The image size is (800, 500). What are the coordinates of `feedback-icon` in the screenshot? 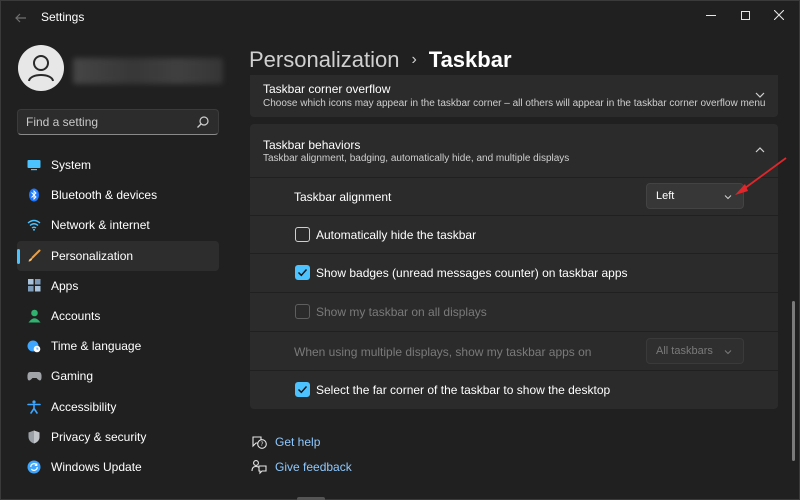 It's located at (259, 467).